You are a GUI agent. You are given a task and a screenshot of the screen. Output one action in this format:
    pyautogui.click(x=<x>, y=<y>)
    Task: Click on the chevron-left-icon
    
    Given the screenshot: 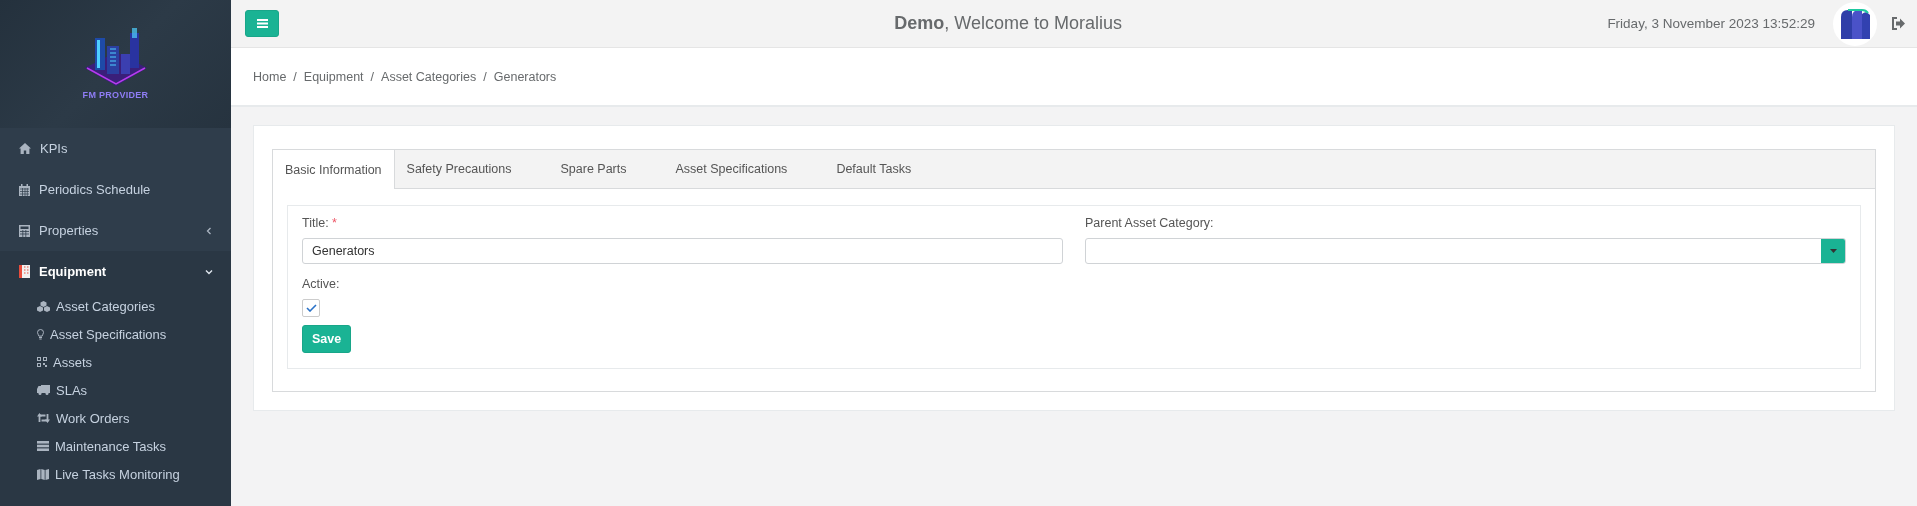 What is the action you would take?
    pyautogui.click(x=209, y=230)
    